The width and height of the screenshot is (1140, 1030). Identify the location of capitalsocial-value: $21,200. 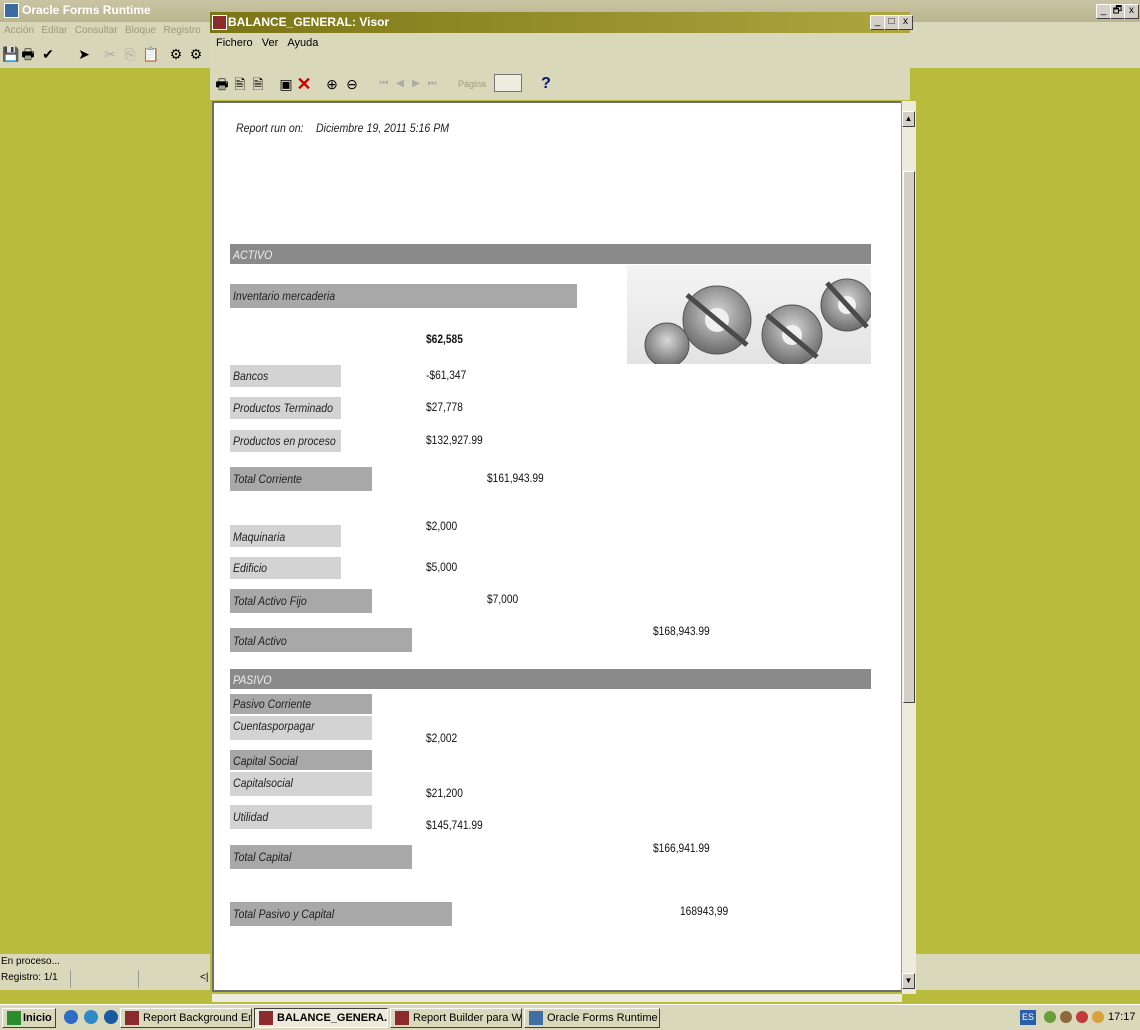
(444, 793).